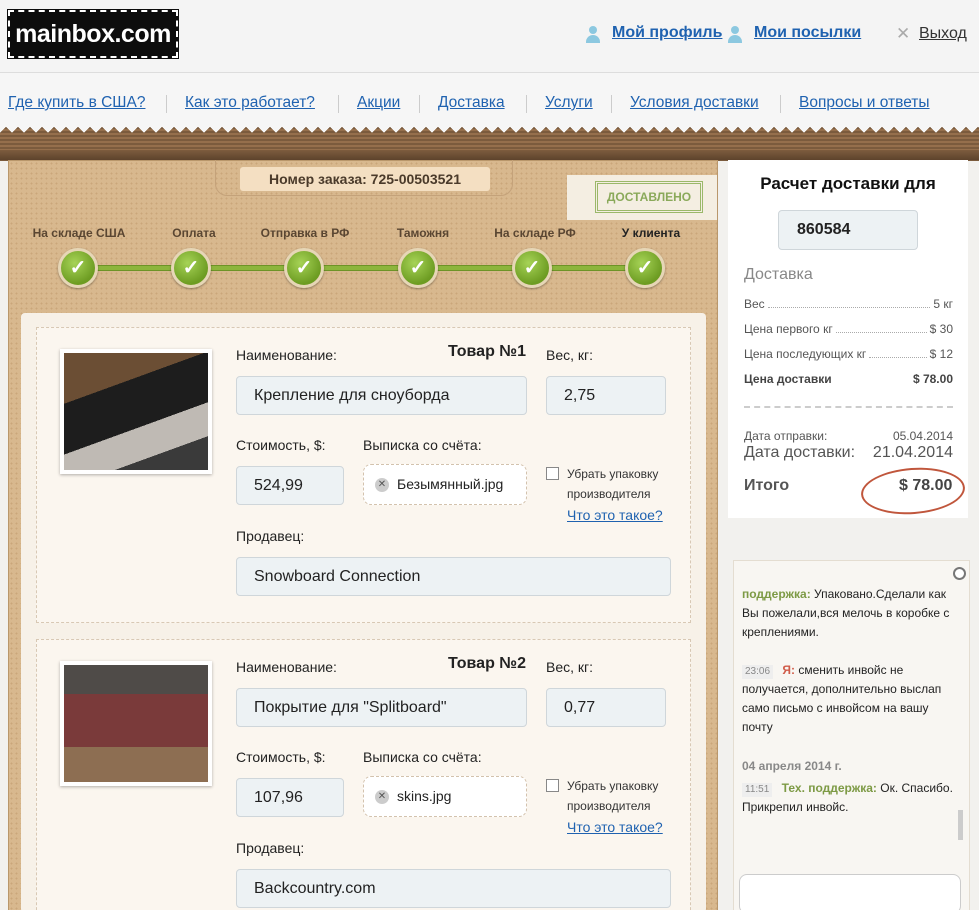  I want to click on my-profile-link: Мой профиль, so click(667, 33).